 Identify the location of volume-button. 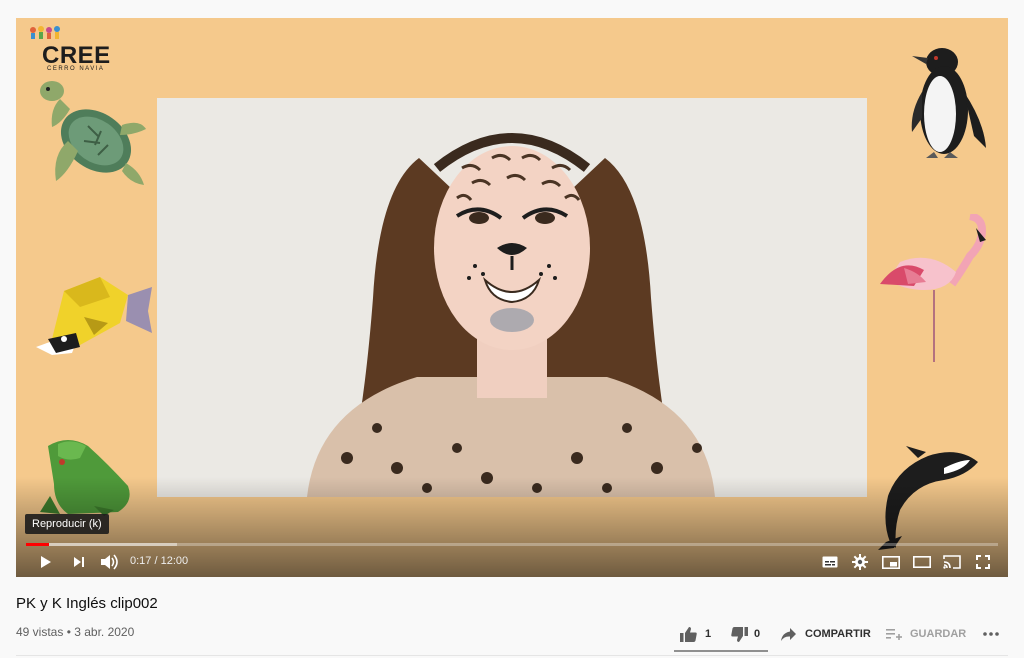
(109, 562).